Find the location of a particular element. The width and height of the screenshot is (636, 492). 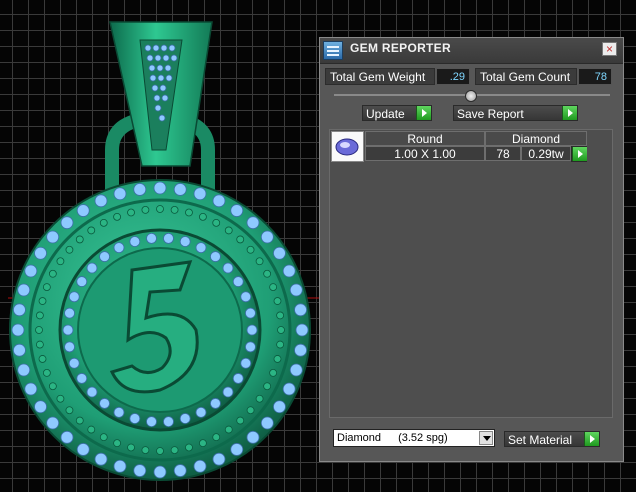

set-material-button-label: Set Material is located at coordinates (540, 440).